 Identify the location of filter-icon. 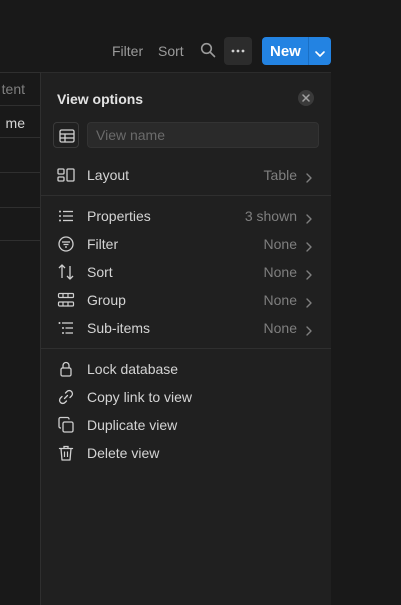
(66, 244).